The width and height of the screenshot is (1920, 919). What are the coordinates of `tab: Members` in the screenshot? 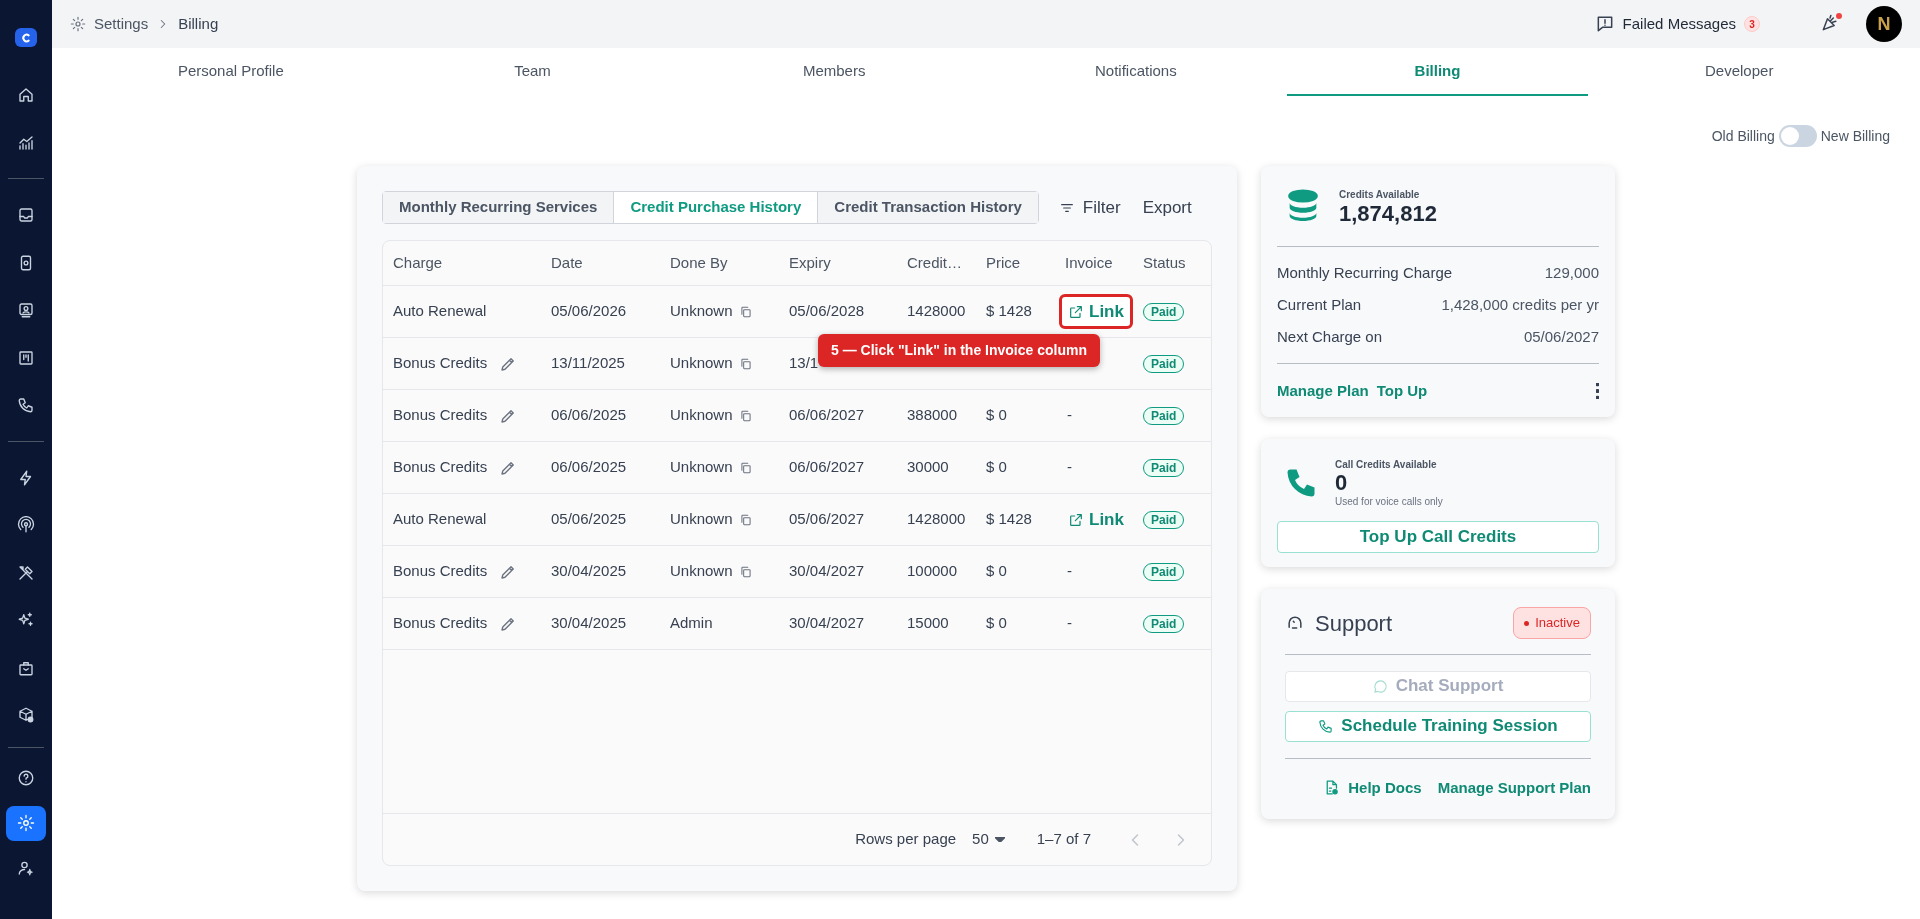 It's located at (834, 72).